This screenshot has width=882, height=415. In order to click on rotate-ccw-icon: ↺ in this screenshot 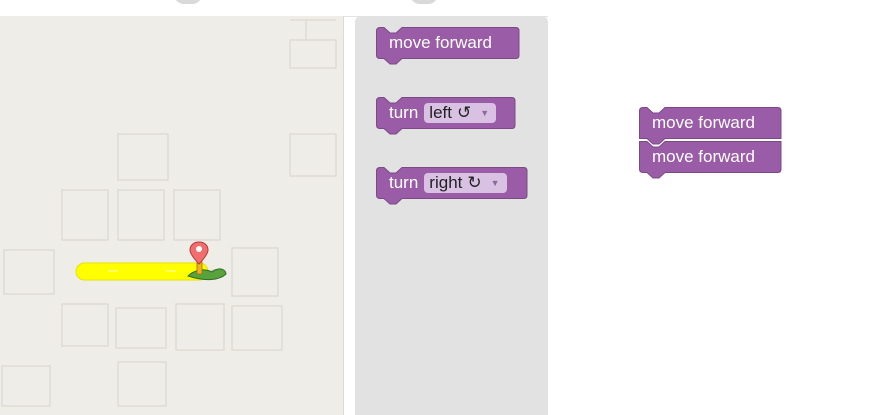, I will do `click(464, 112)`.